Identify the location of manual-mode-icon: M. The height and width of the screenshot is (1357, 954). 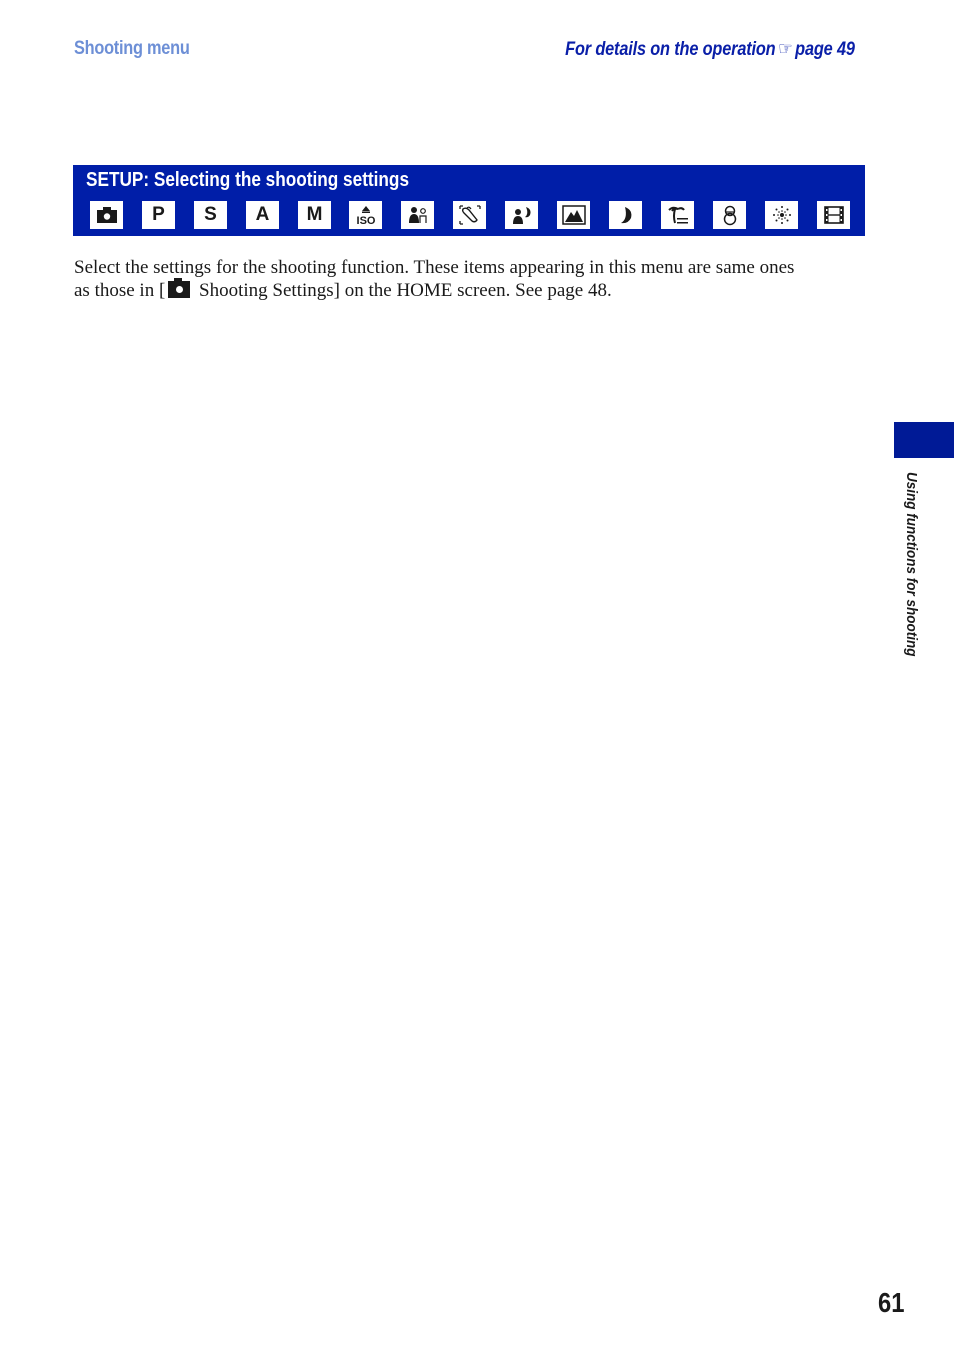
(314, 215).